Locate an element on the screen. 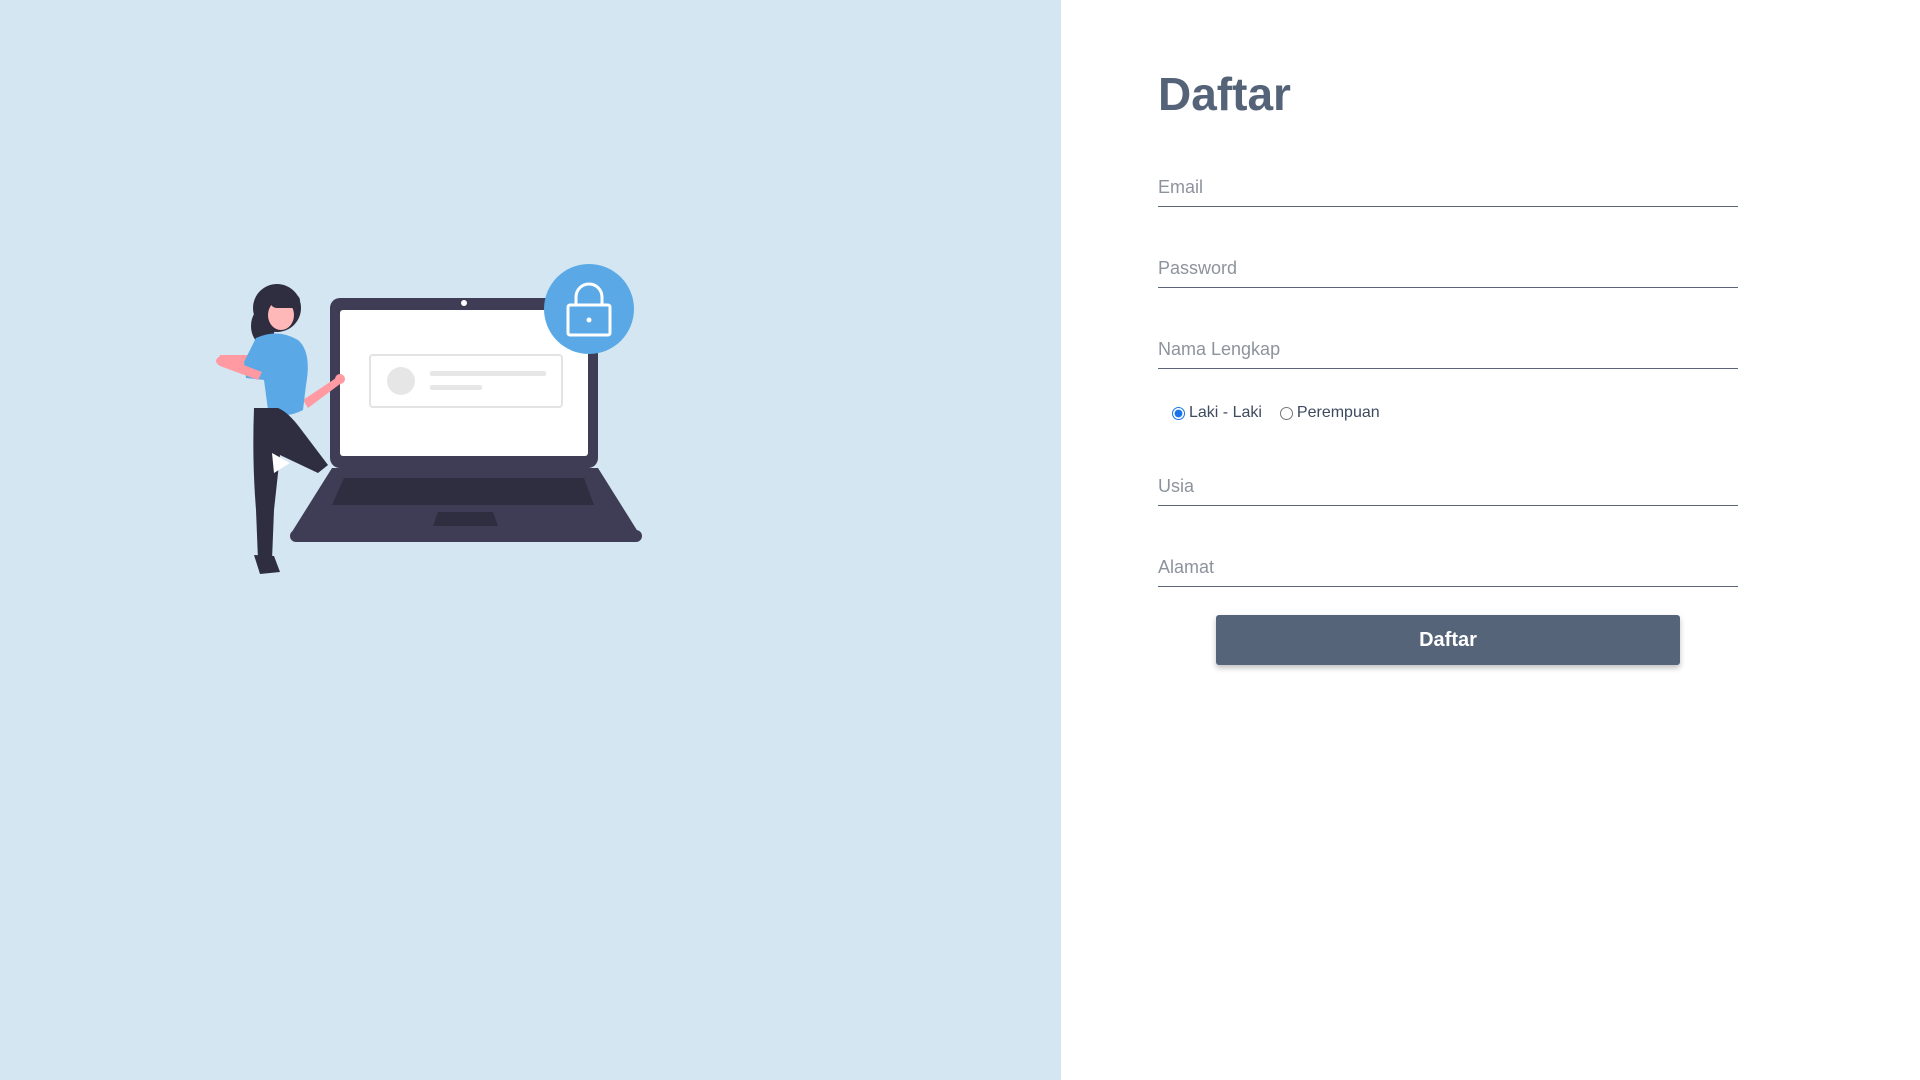 The image size is (1920, 1080). person-laptop-lock-illustration is located at coordinates (429, 419).